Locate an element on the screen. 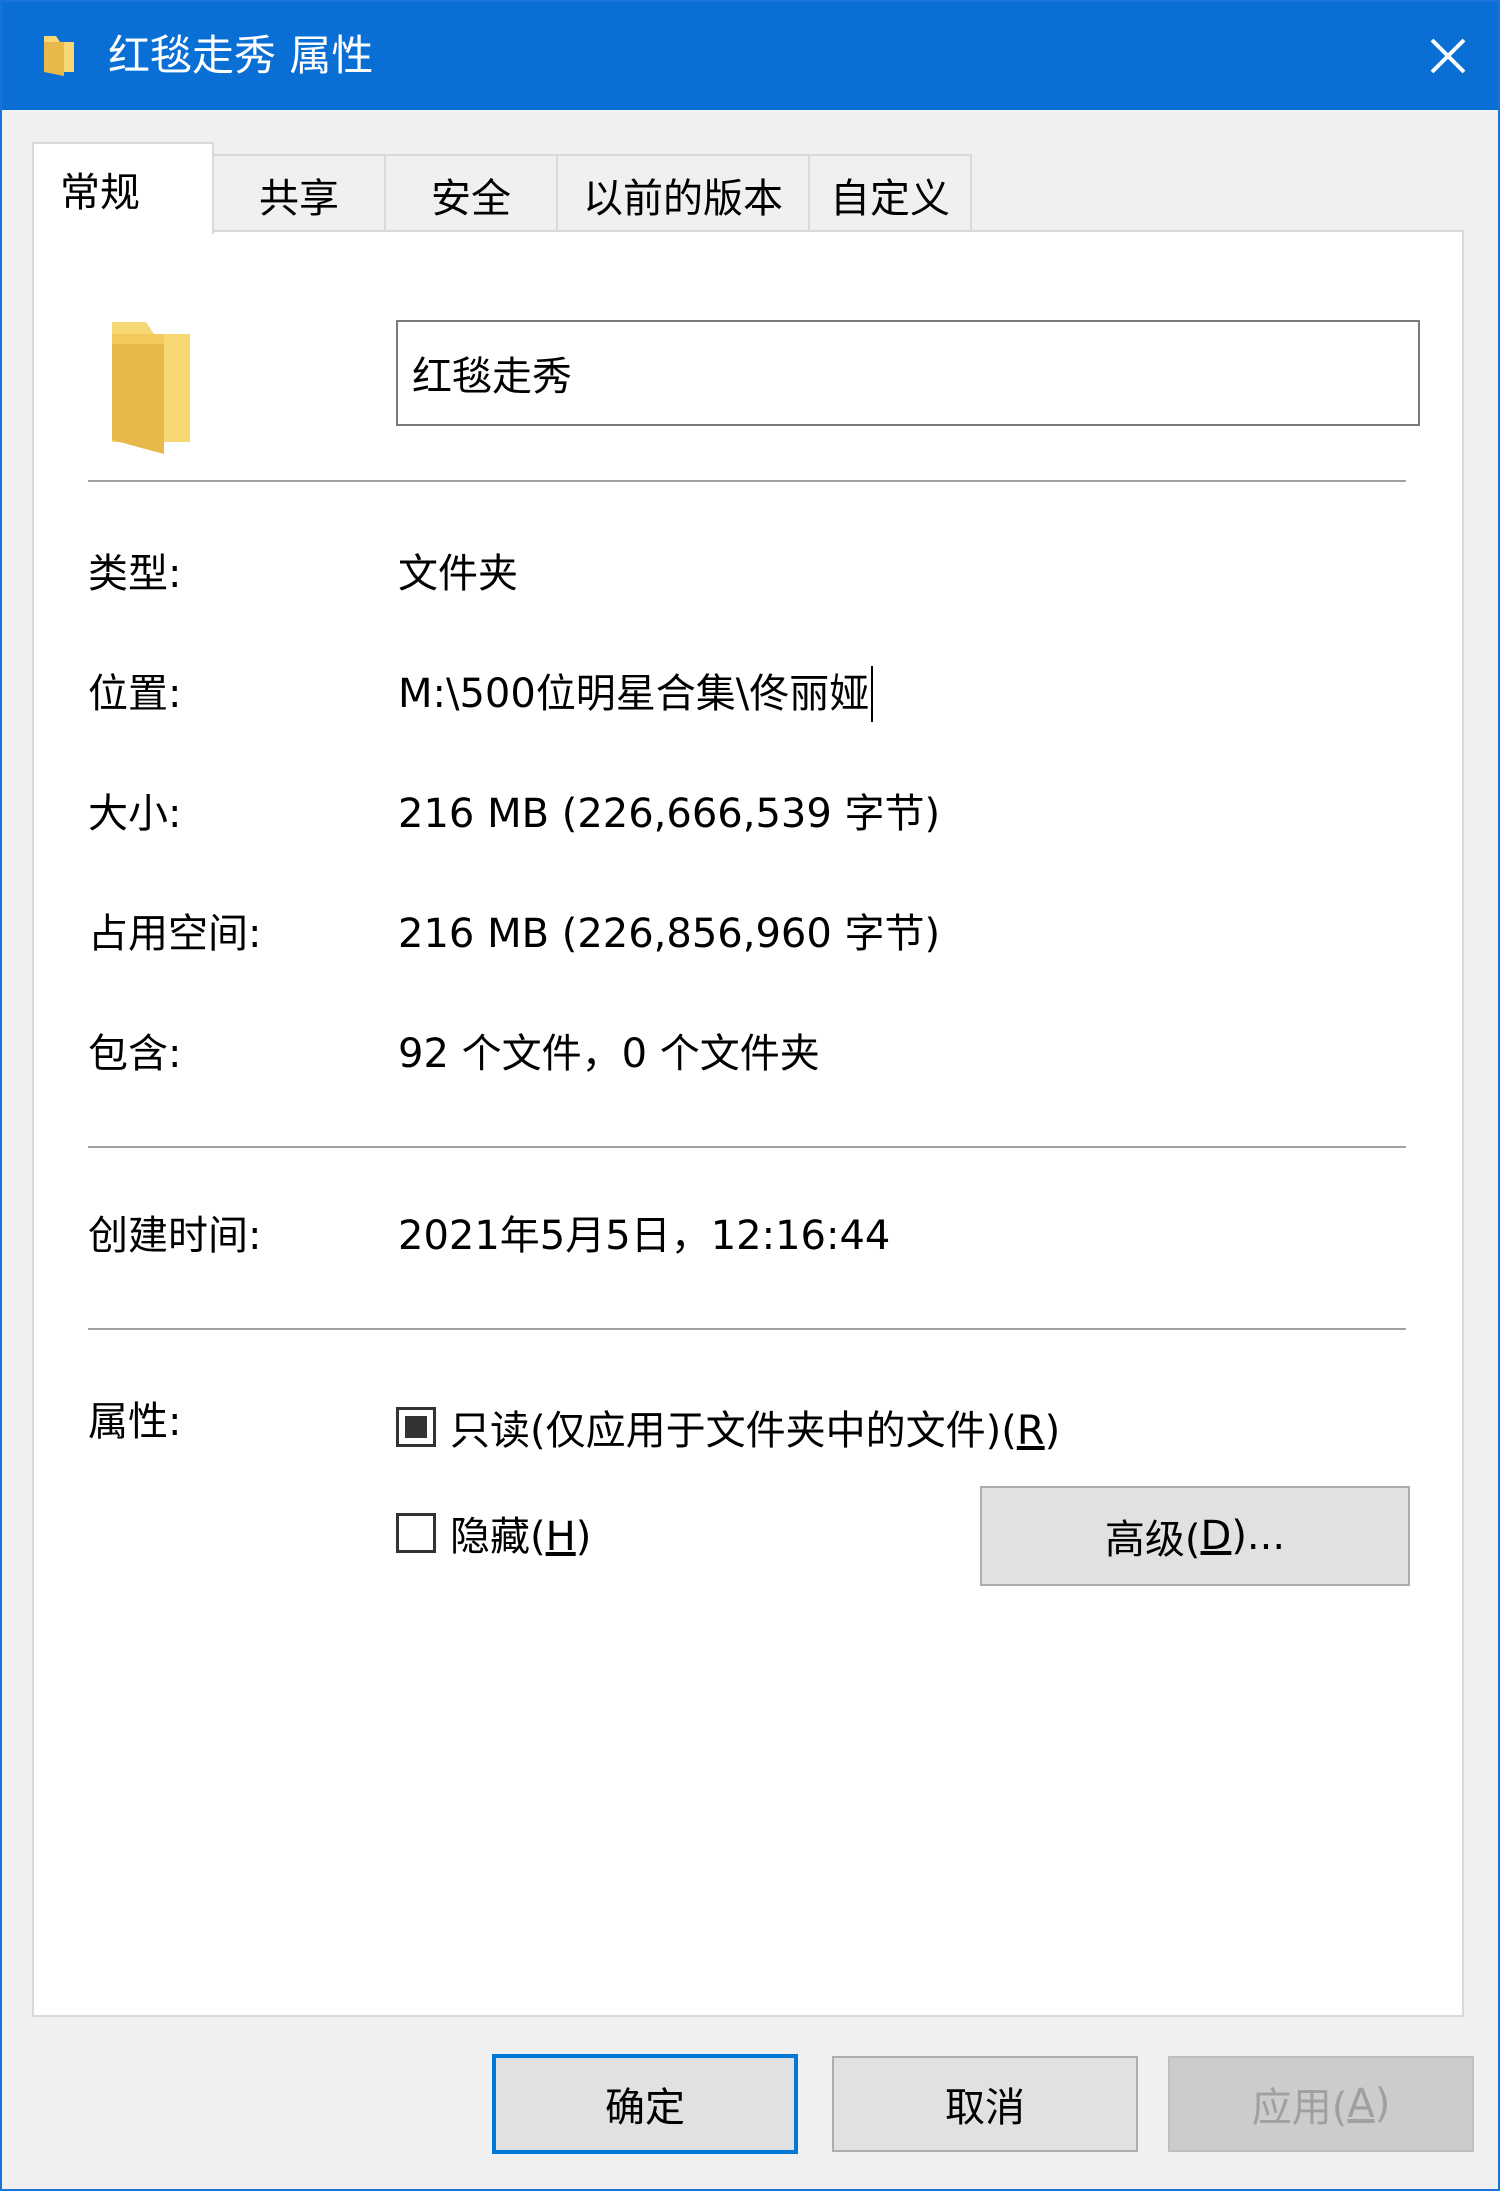 This screenshot has width=1500, height=2191. type-value: 文件夹 is located at coordinates (458, 574).